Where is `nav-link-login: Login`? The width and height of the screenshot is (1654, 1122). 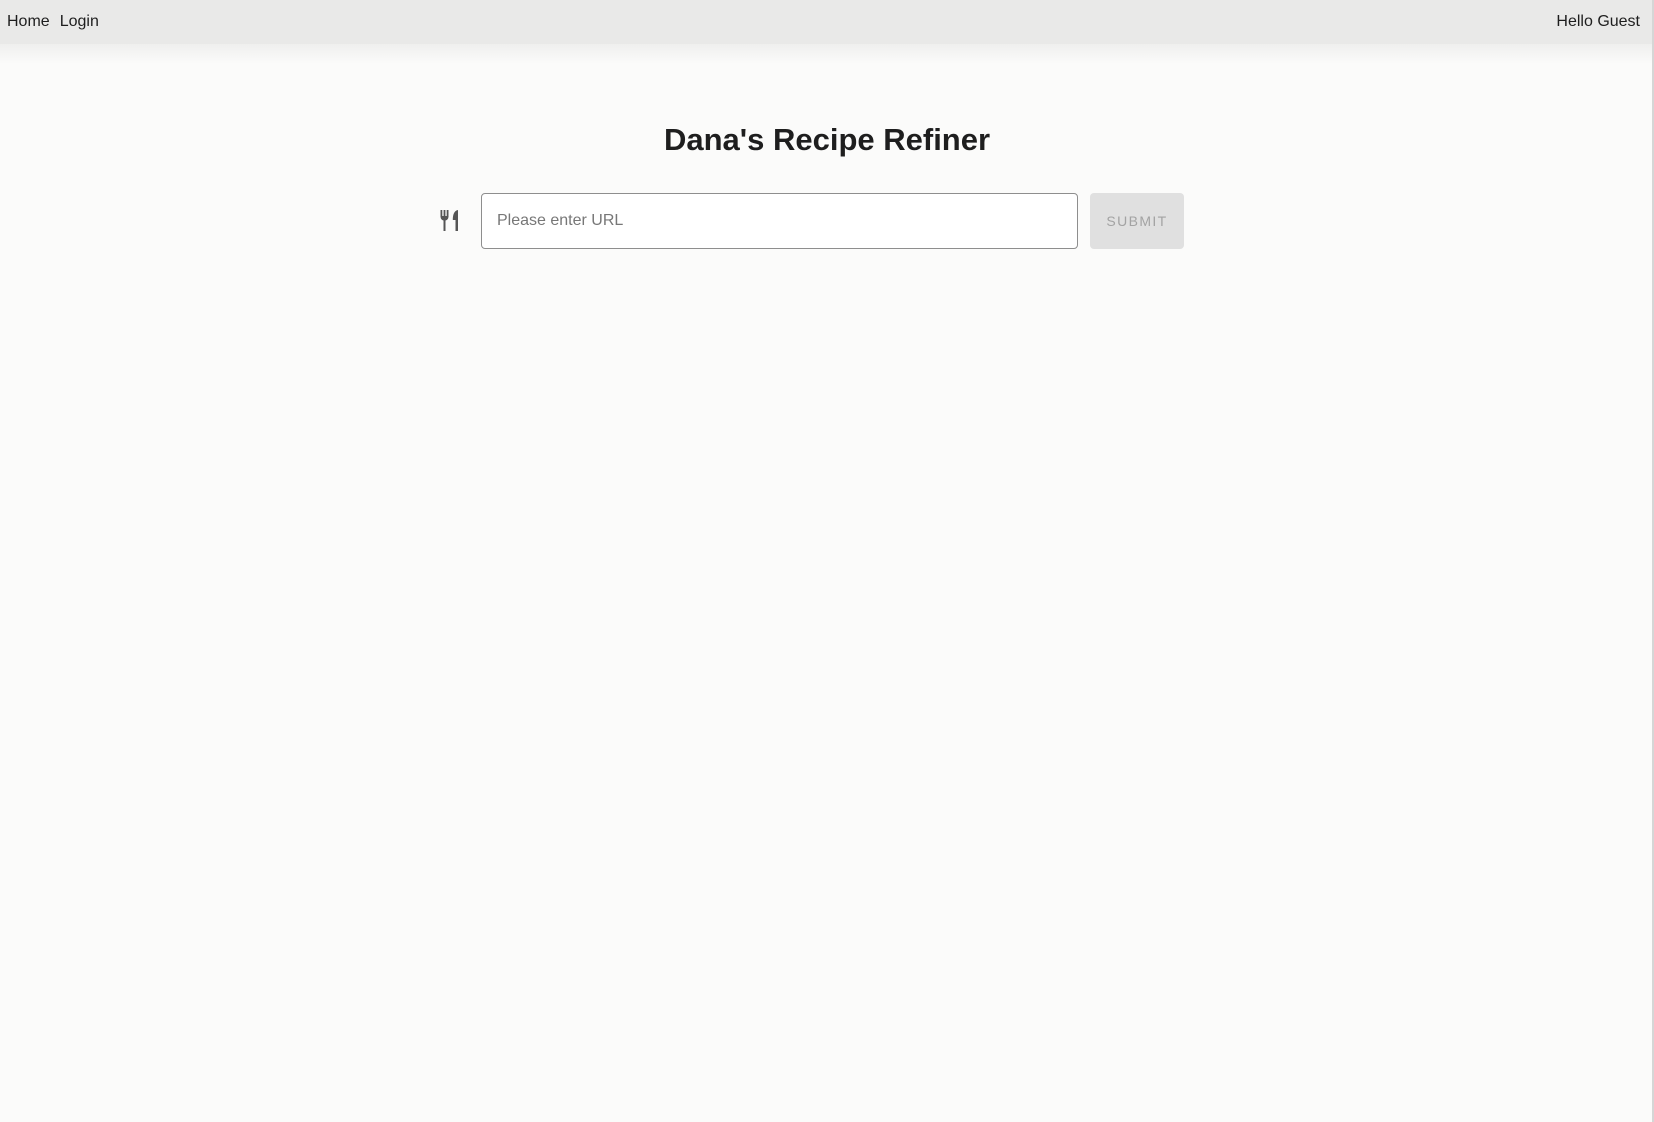 nav-link-login: Login is located at coordinates (79, 22).